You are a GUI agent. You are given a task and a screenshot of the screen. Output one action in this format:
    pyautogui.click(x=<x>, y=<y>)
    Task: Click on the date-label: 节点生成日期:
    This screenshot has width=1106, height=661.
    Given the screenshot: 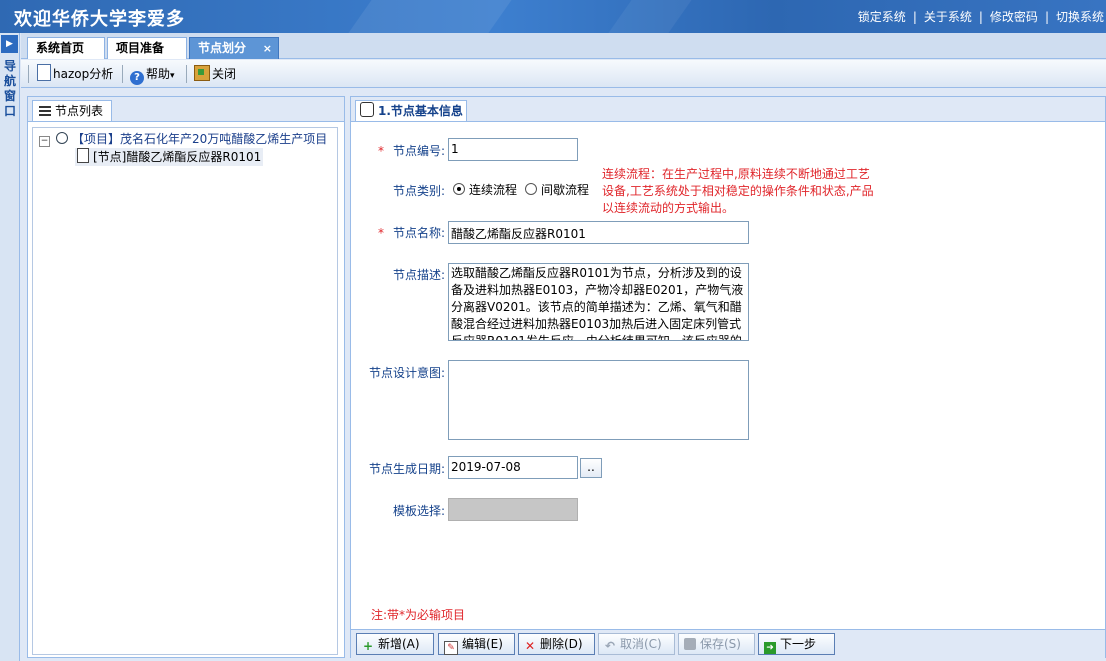 What is the action you would take?
    pyautogui.click(x=406, y=469)
    